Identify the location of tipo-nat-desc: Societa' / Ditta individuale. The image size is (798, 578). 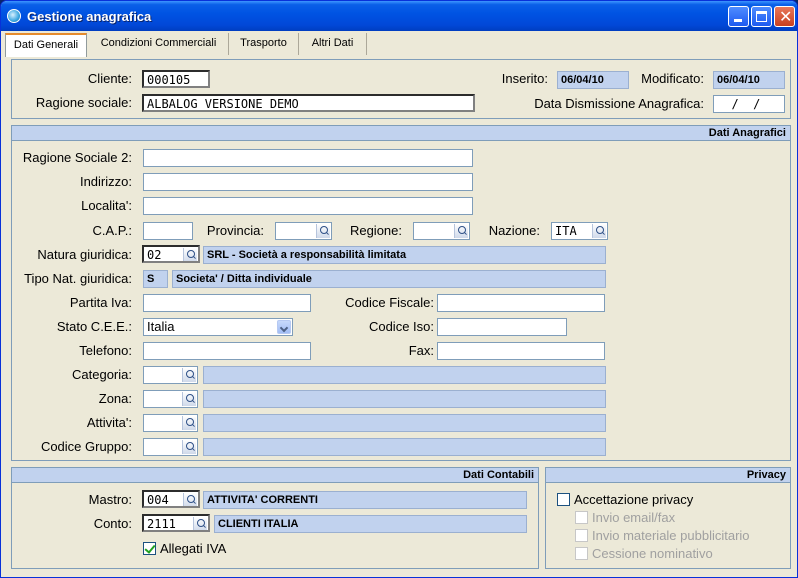
(389, 279).